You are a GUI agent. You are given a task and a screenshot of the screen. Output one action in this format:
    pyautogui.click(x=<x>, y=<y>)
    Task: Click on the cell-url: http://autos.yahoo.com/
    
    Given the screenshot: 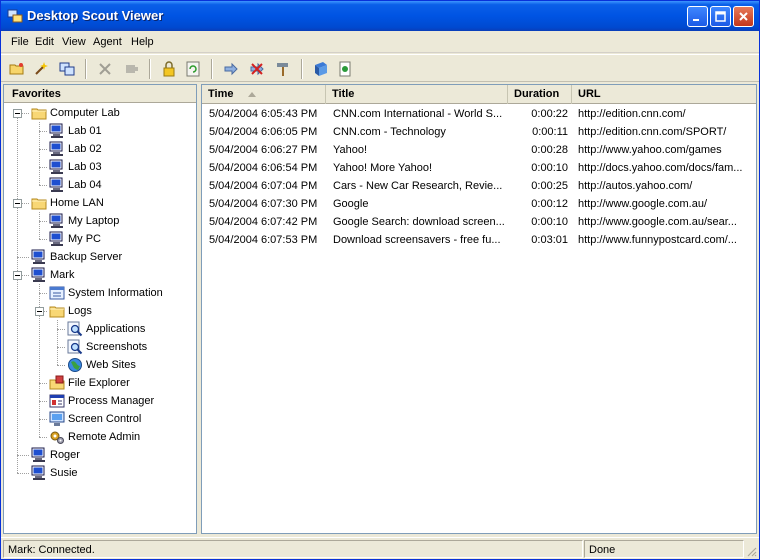 What is the action you would take?
    pyautogui.click(x=635, y=186)
    